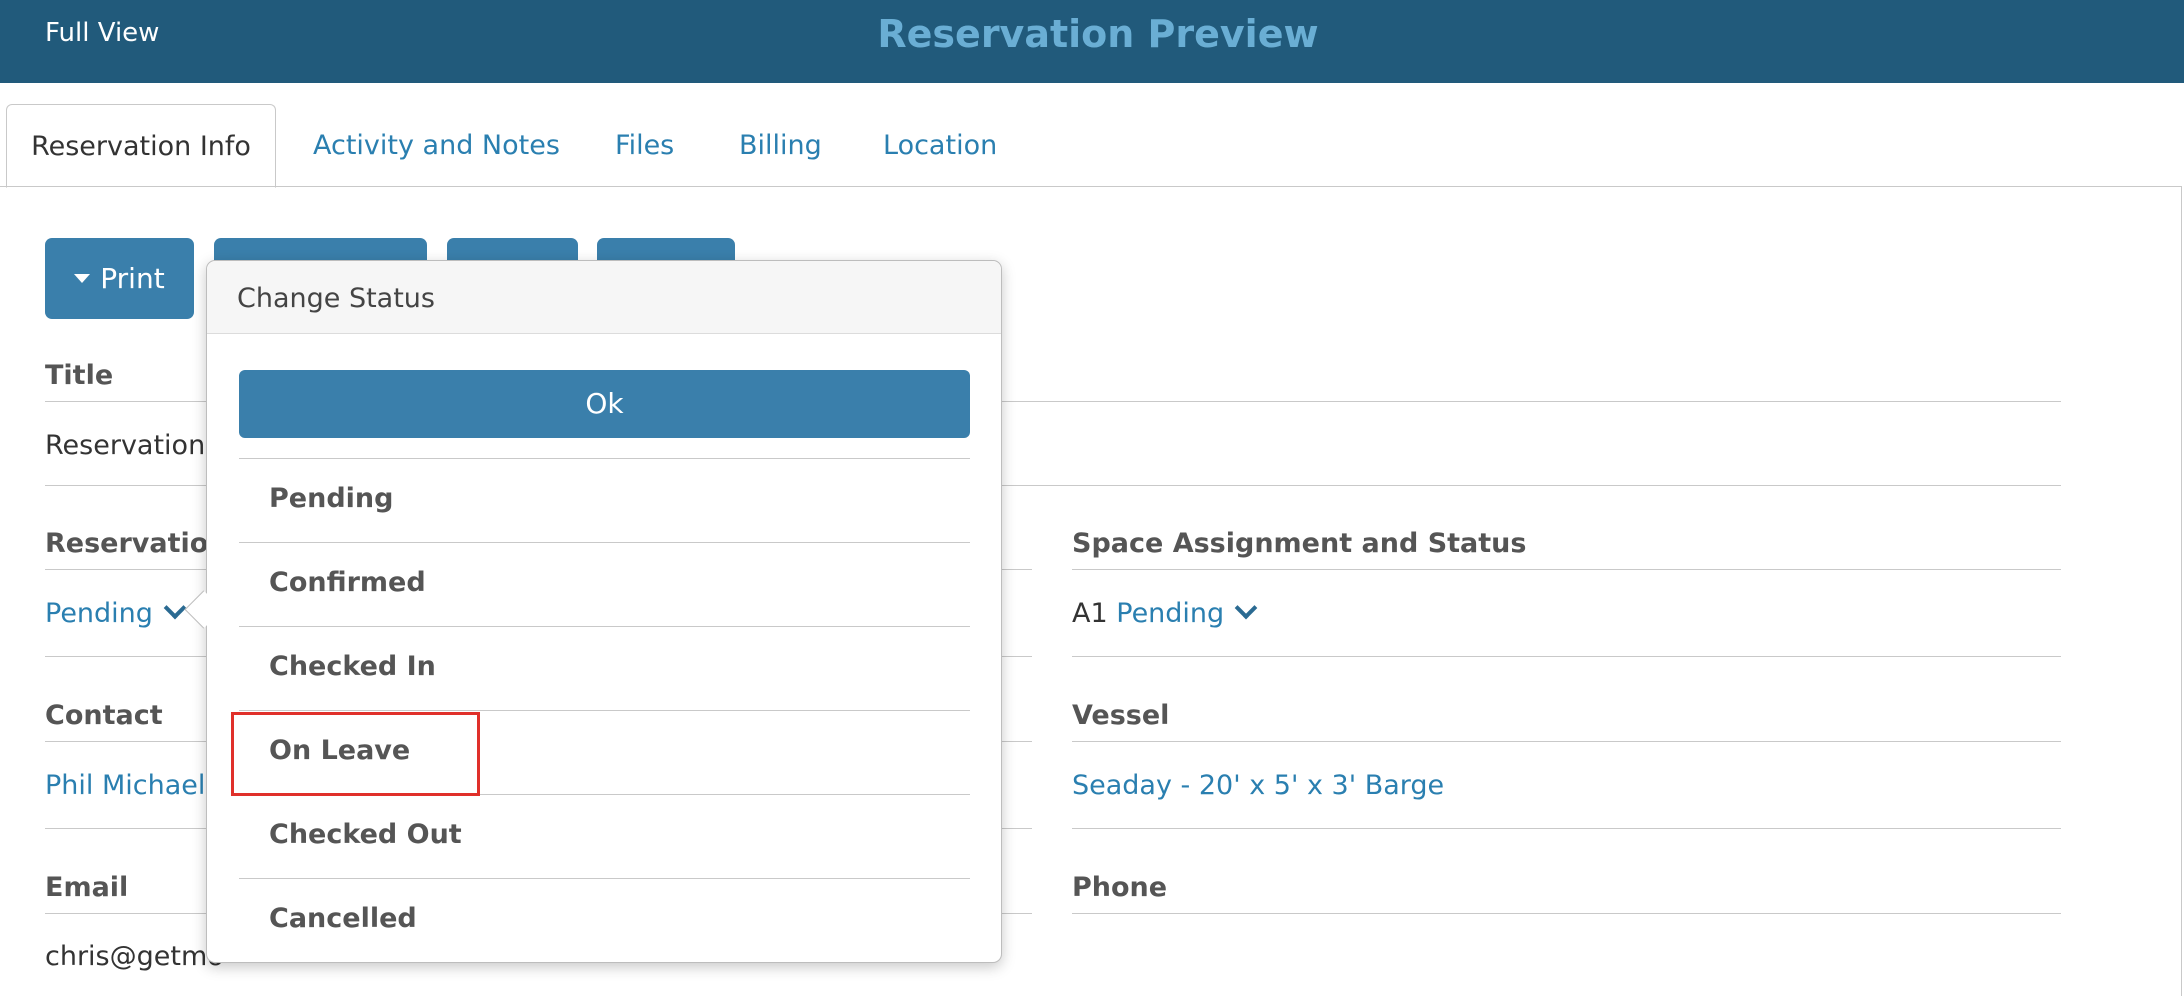  I want to click on title-label: Title, so click(79, 375).